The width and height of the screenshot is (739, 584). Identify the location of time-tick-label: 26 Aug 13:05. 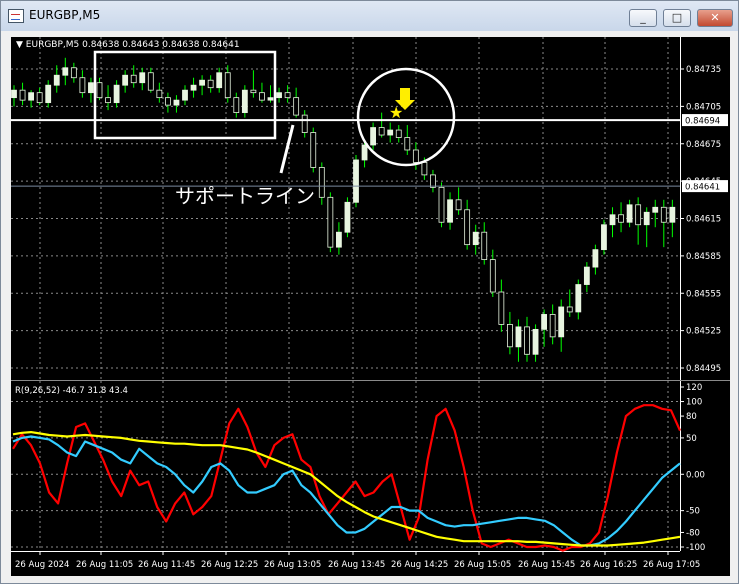
(292, 565).